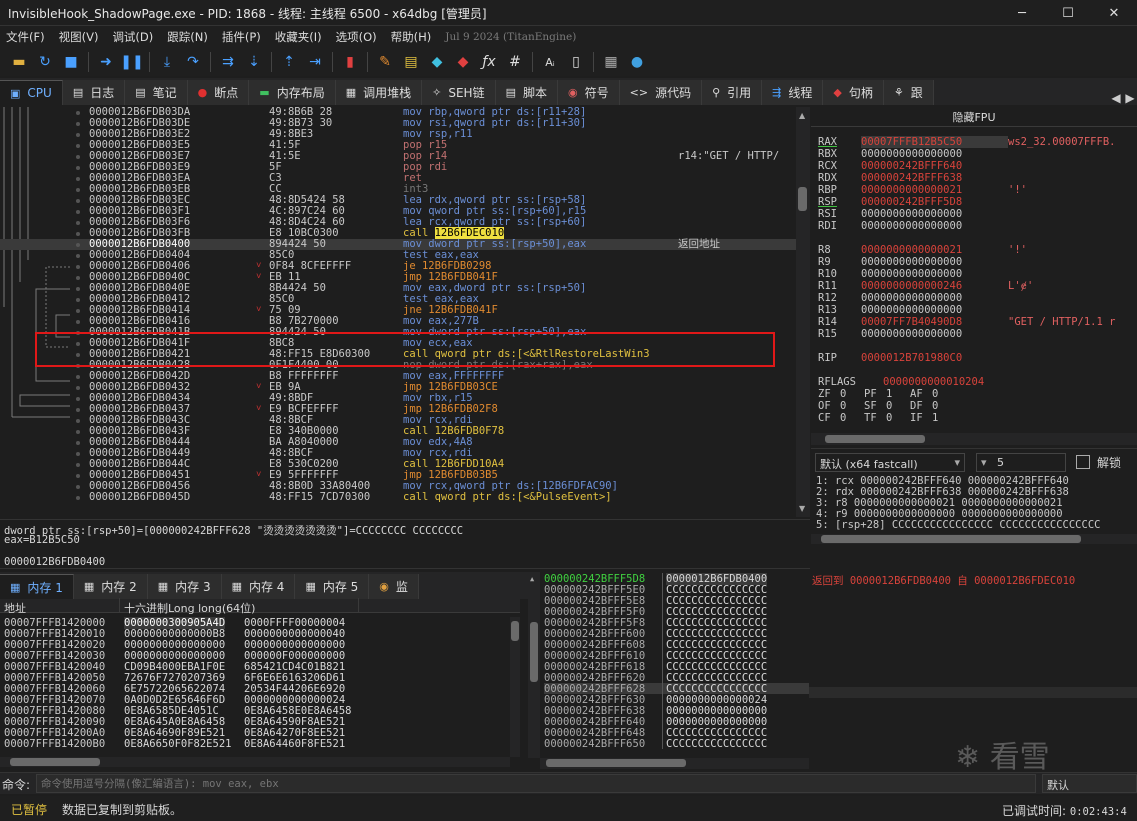 The width and height of the screenshot is (1137, 821). Describe the element at coordinates (793, 92) in the screenshot. I see `tab-threads: ⇶ 线程` at that location.